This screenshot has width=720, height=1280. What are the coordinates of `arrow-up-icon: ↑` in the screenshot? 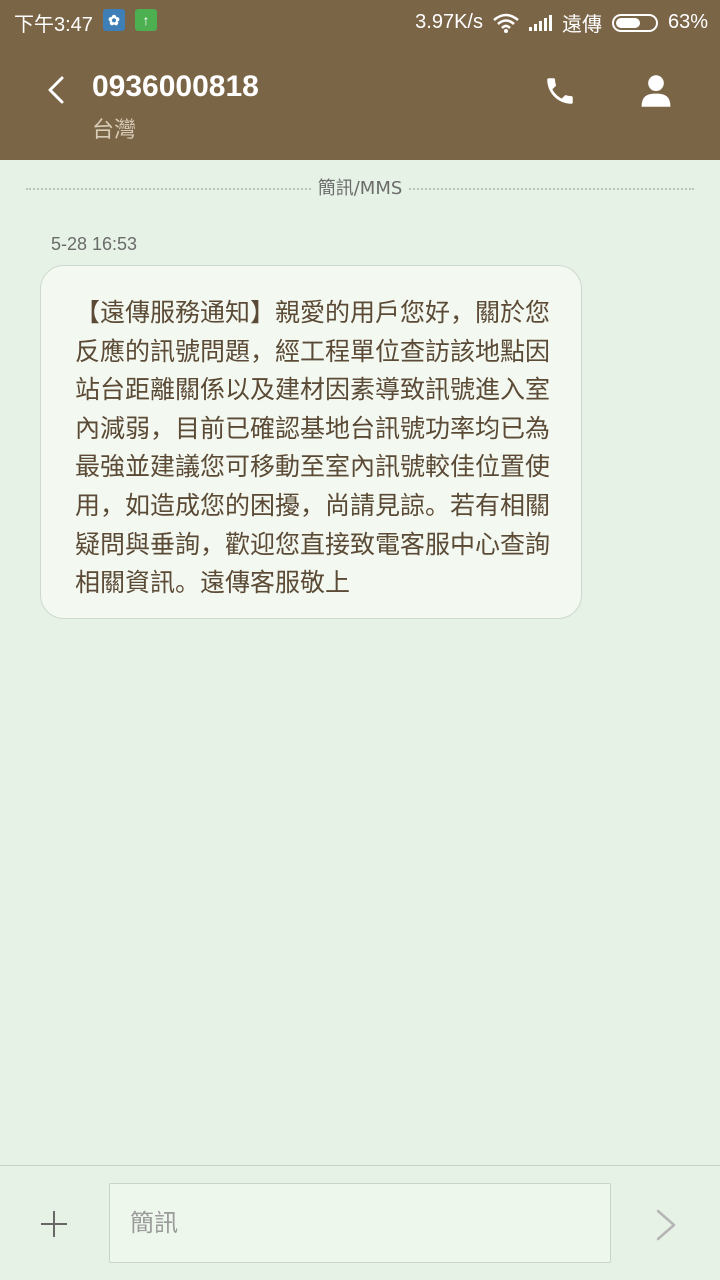 It's located at (146, 20).